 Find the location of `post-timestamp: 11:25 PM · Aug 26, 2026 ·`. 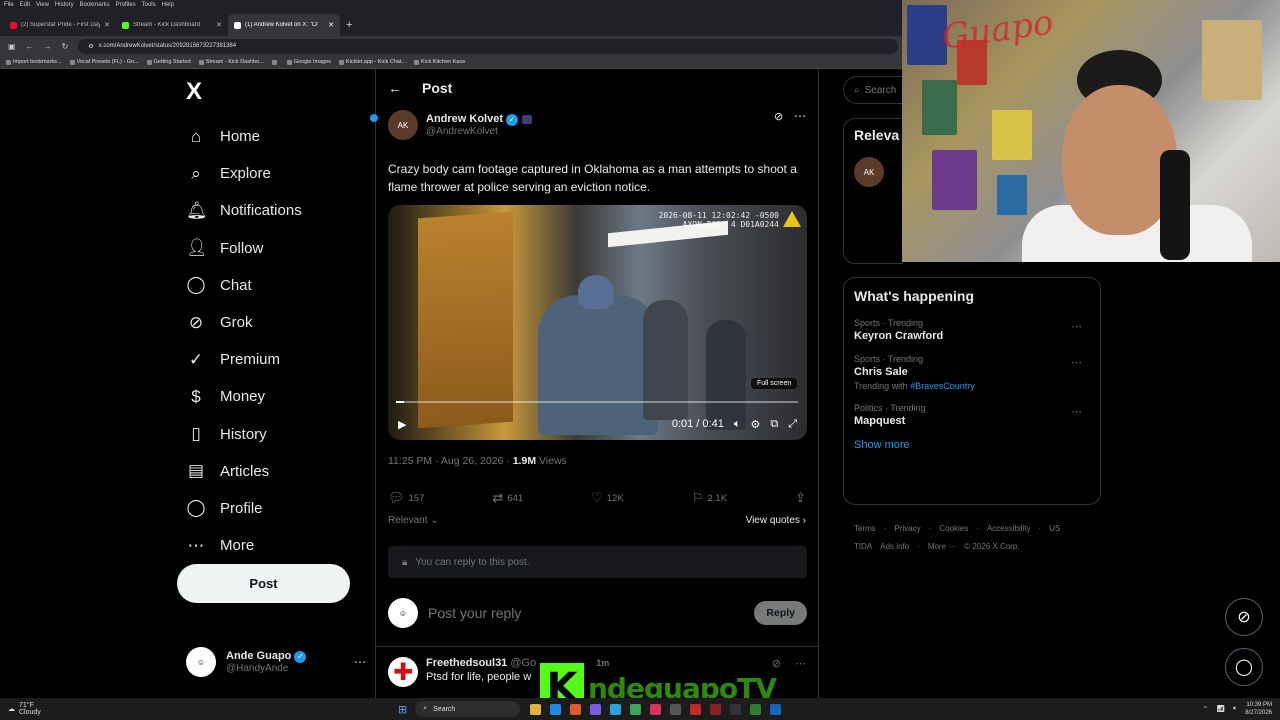

post-timestamp: 11:25 PM · Aug 26, 2026 · is located at coordinates (450, 461).